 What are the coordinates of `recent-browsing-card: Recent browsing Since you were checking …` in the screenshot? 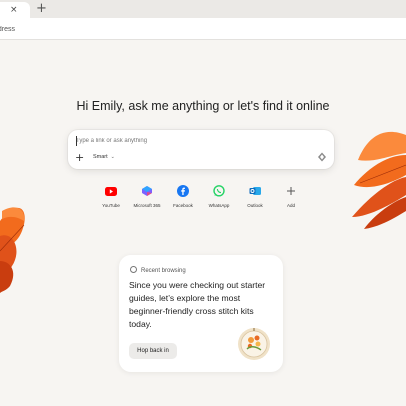 It's located at (201, 313).